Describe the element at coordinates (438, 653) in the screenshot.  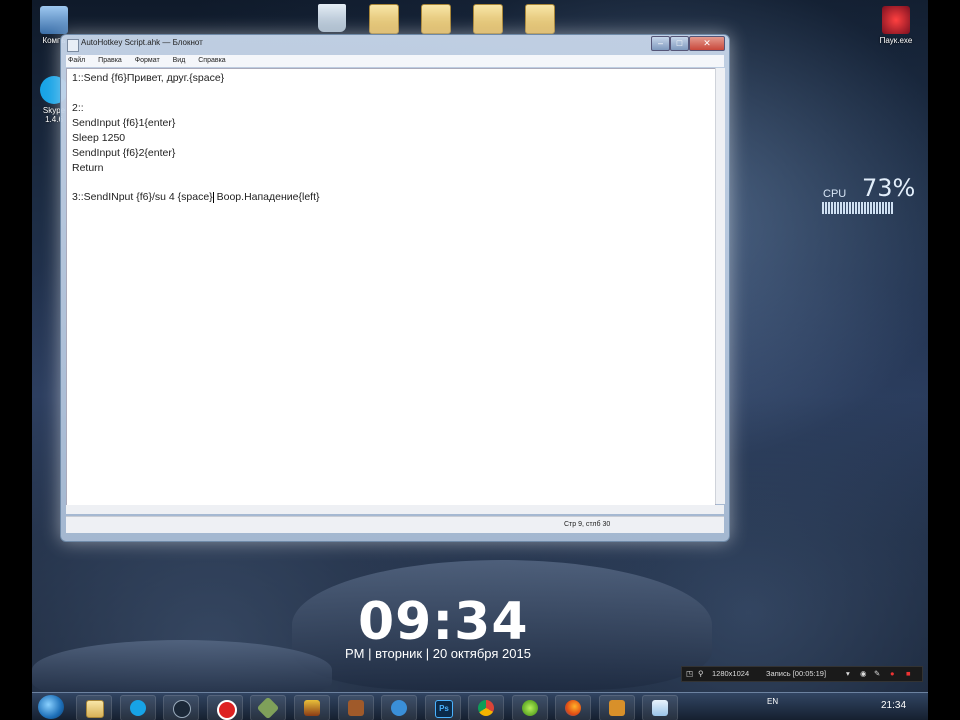
I see `clock-date: PM | вторник | 20 октября 2015` at that location.